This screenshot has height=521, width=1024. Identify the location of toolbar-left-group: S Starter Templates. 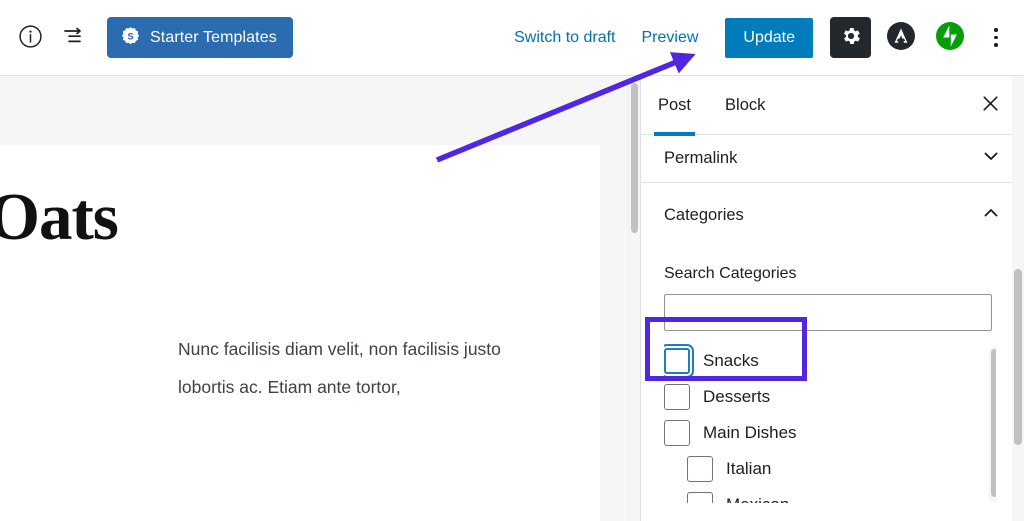
(146, 38).